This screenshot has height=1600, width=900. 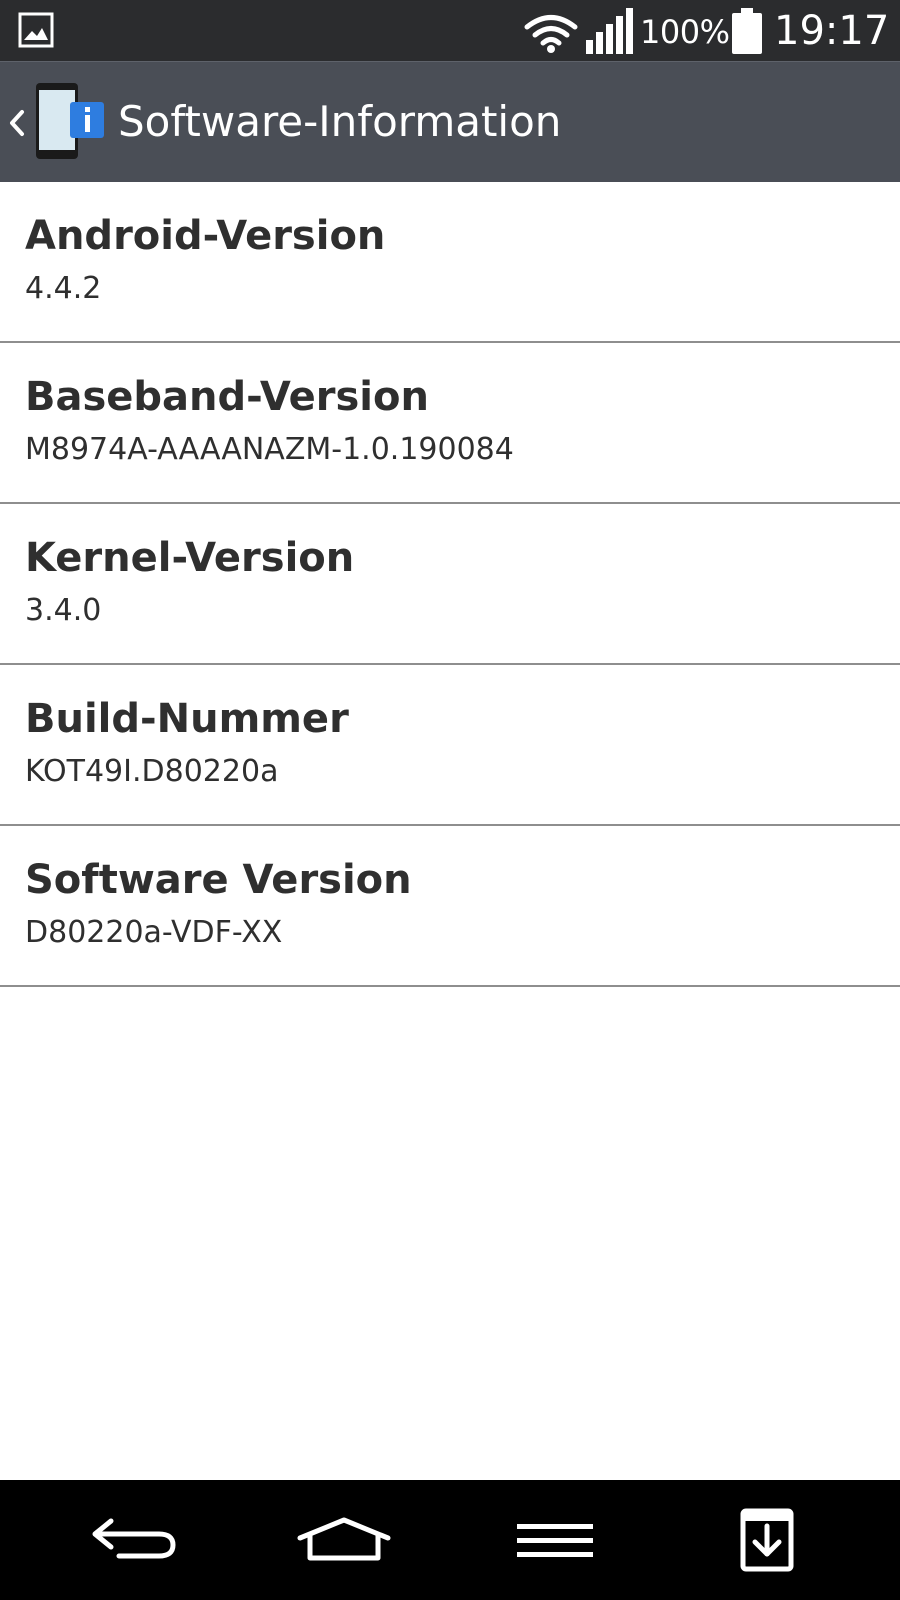 I want to click on action-bar: Software-Information, so click(x=450, y=121).